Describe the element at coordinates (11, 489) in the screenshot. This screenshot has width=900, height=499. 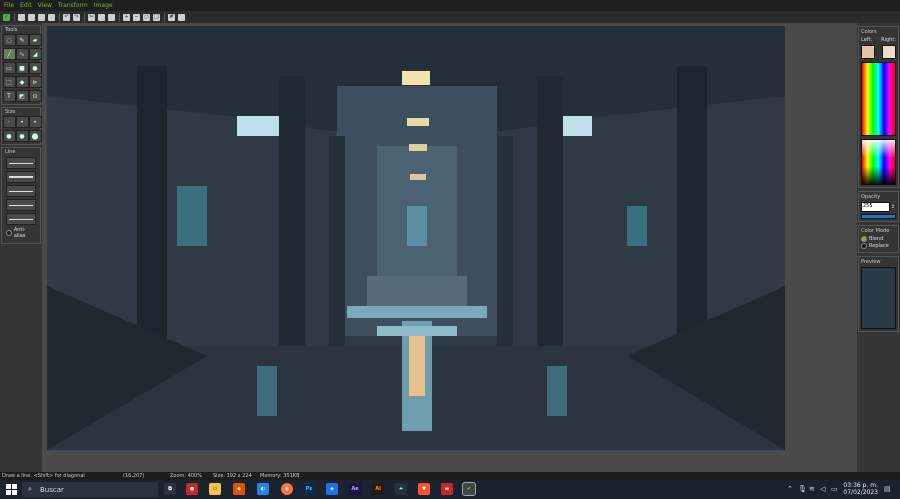
I see `windows-start-icon` at that location.